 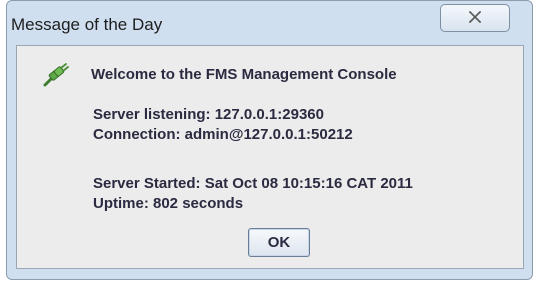 What do you see at coordinates (269, 21) in the screenshot?
I see `title-bar: Message of the Day` at bounding box center [269, 21].